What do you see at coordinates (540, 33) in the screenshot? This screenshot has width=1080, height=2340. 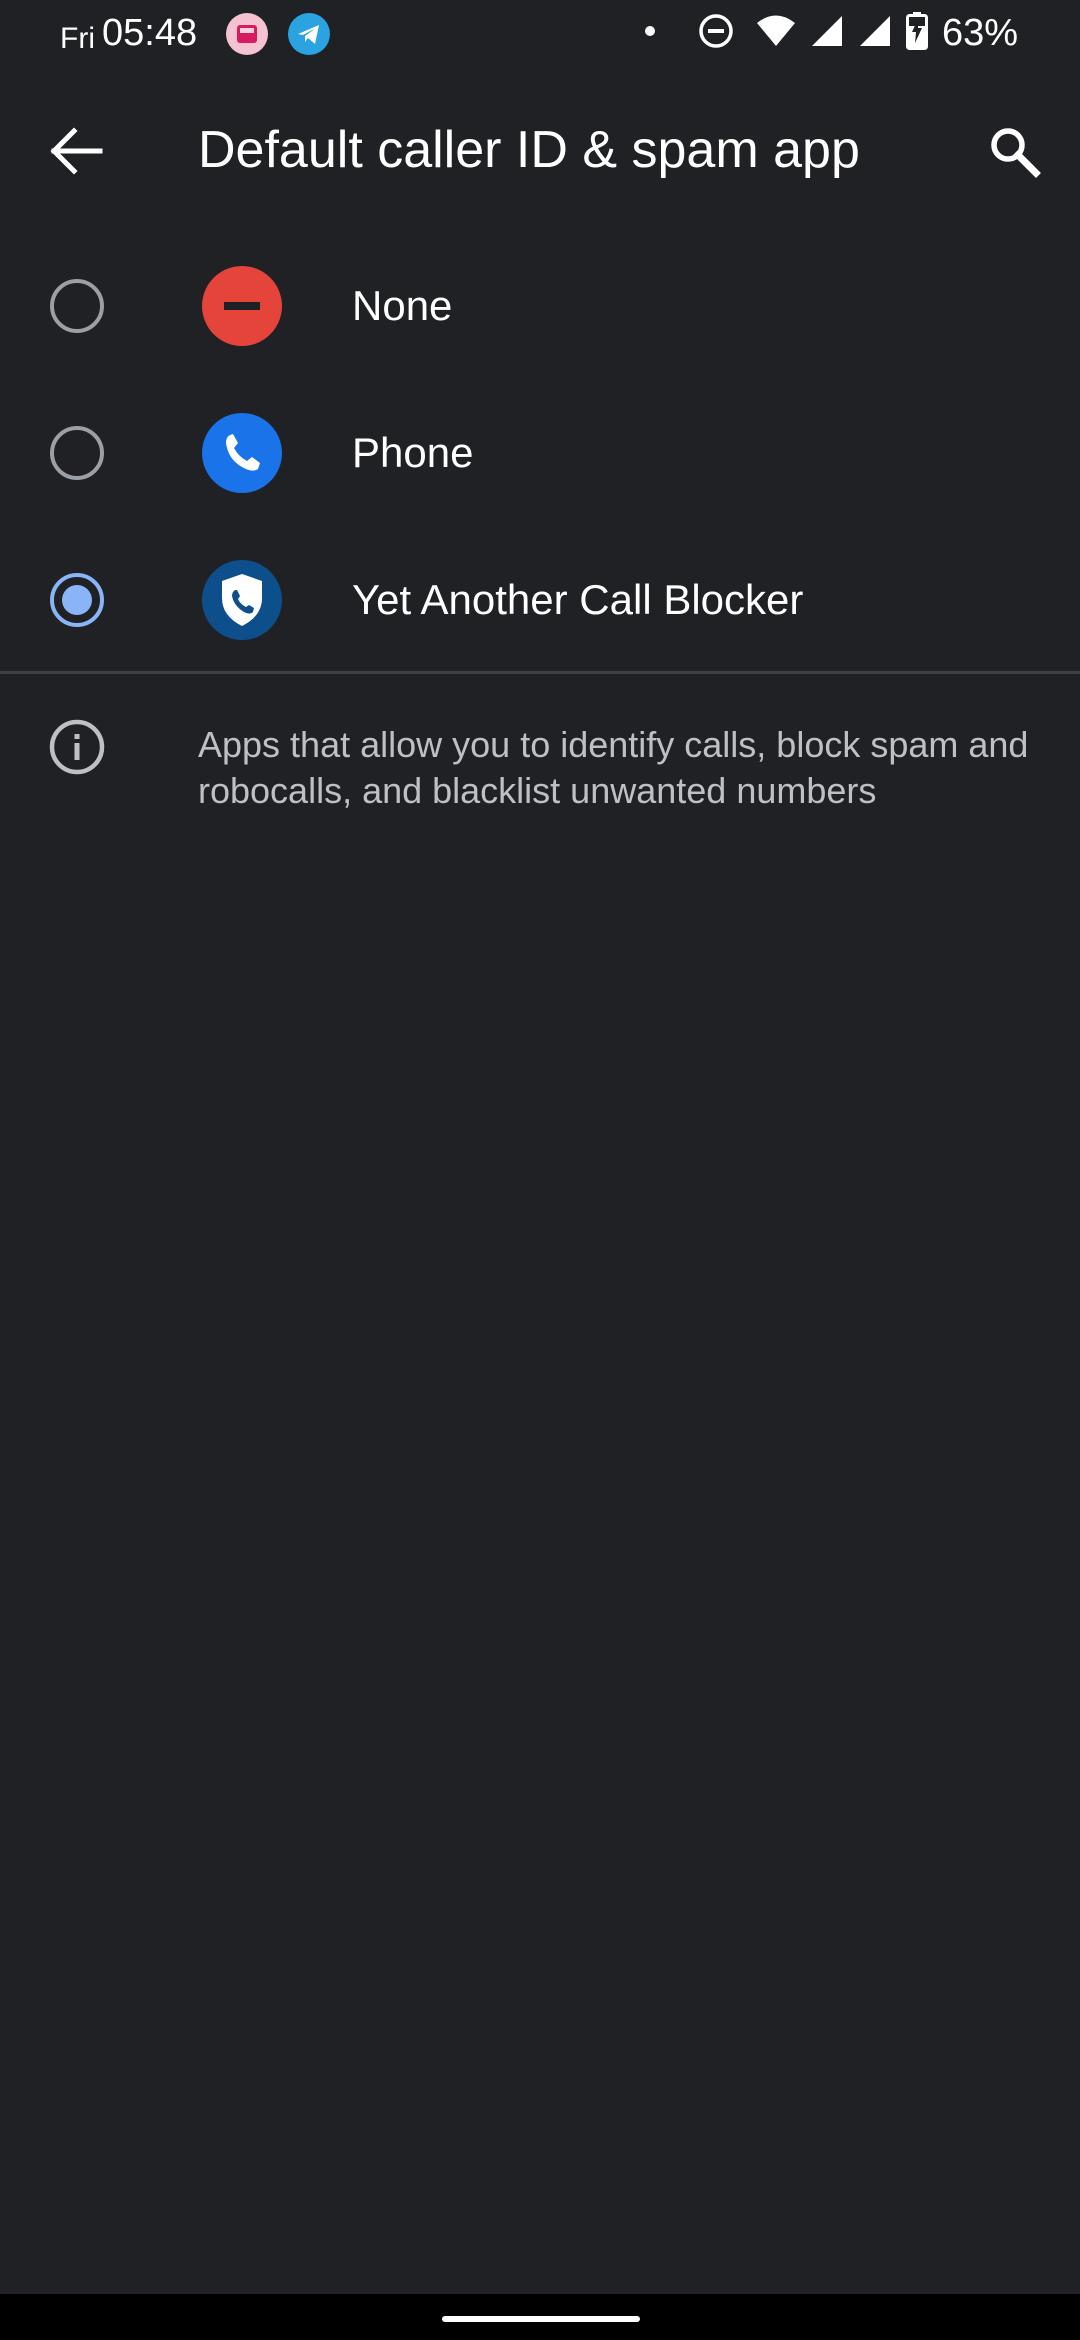 I see `status-bar: Fri 05:48 63%` at bounding box center [540, 33].